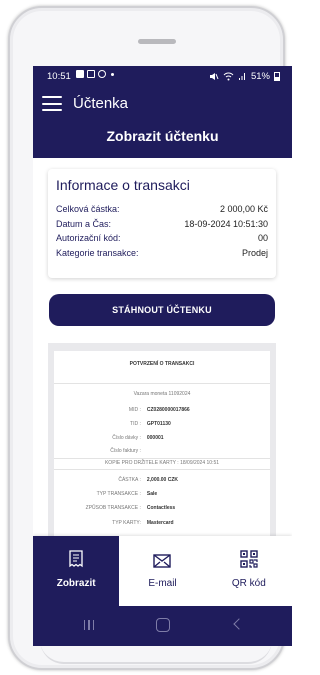 This screenshot has width=320, height=675. I want to click on receipt-key: Číslo dávky :, so click(126, 438).